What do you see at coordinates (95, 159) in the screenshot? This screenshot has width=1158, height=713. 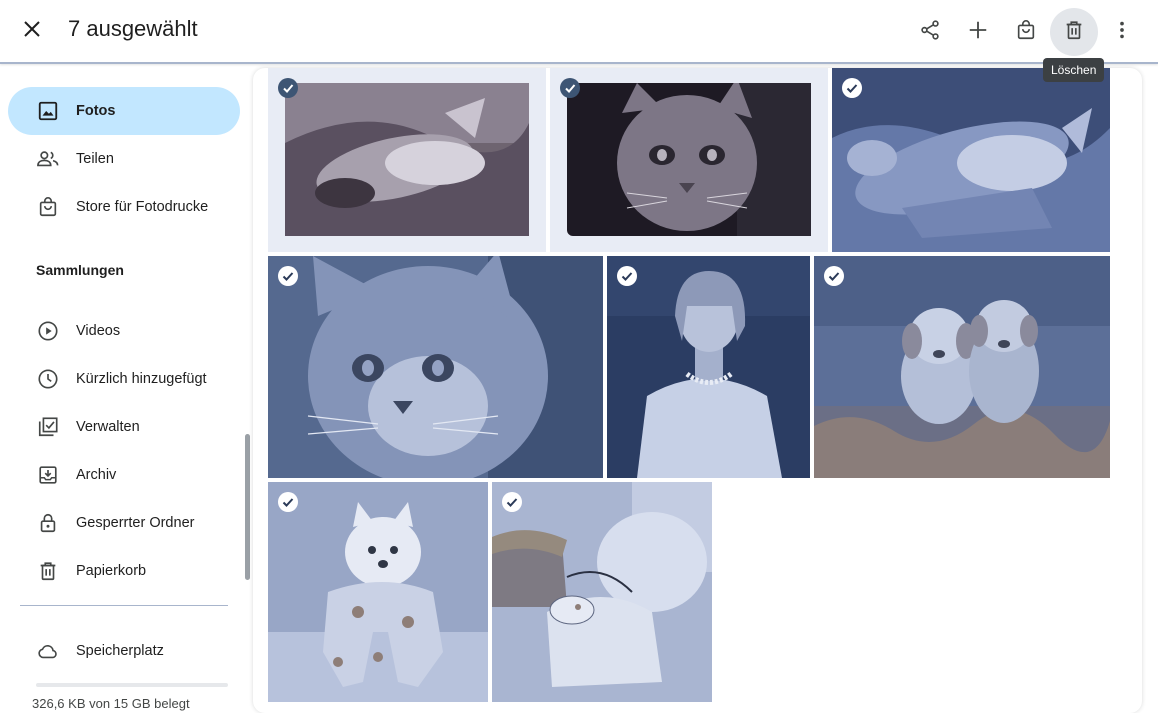 I see `sidebar-item-label: Teilen` at bounding box center [95, 159].